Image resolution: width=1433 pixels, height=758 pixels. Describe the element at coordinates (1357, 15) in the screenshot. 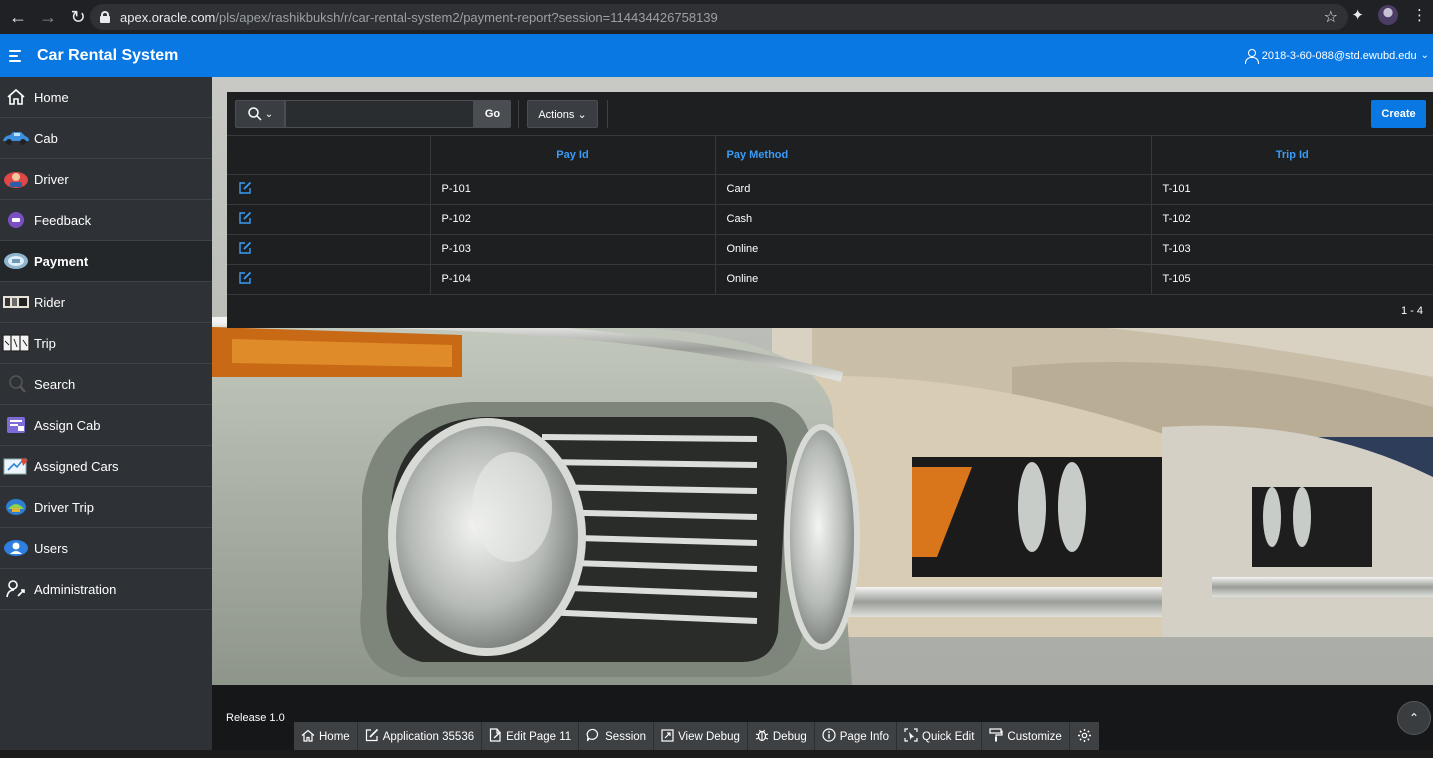

I see `extensions-puzzle-icon: ✦` at that location.